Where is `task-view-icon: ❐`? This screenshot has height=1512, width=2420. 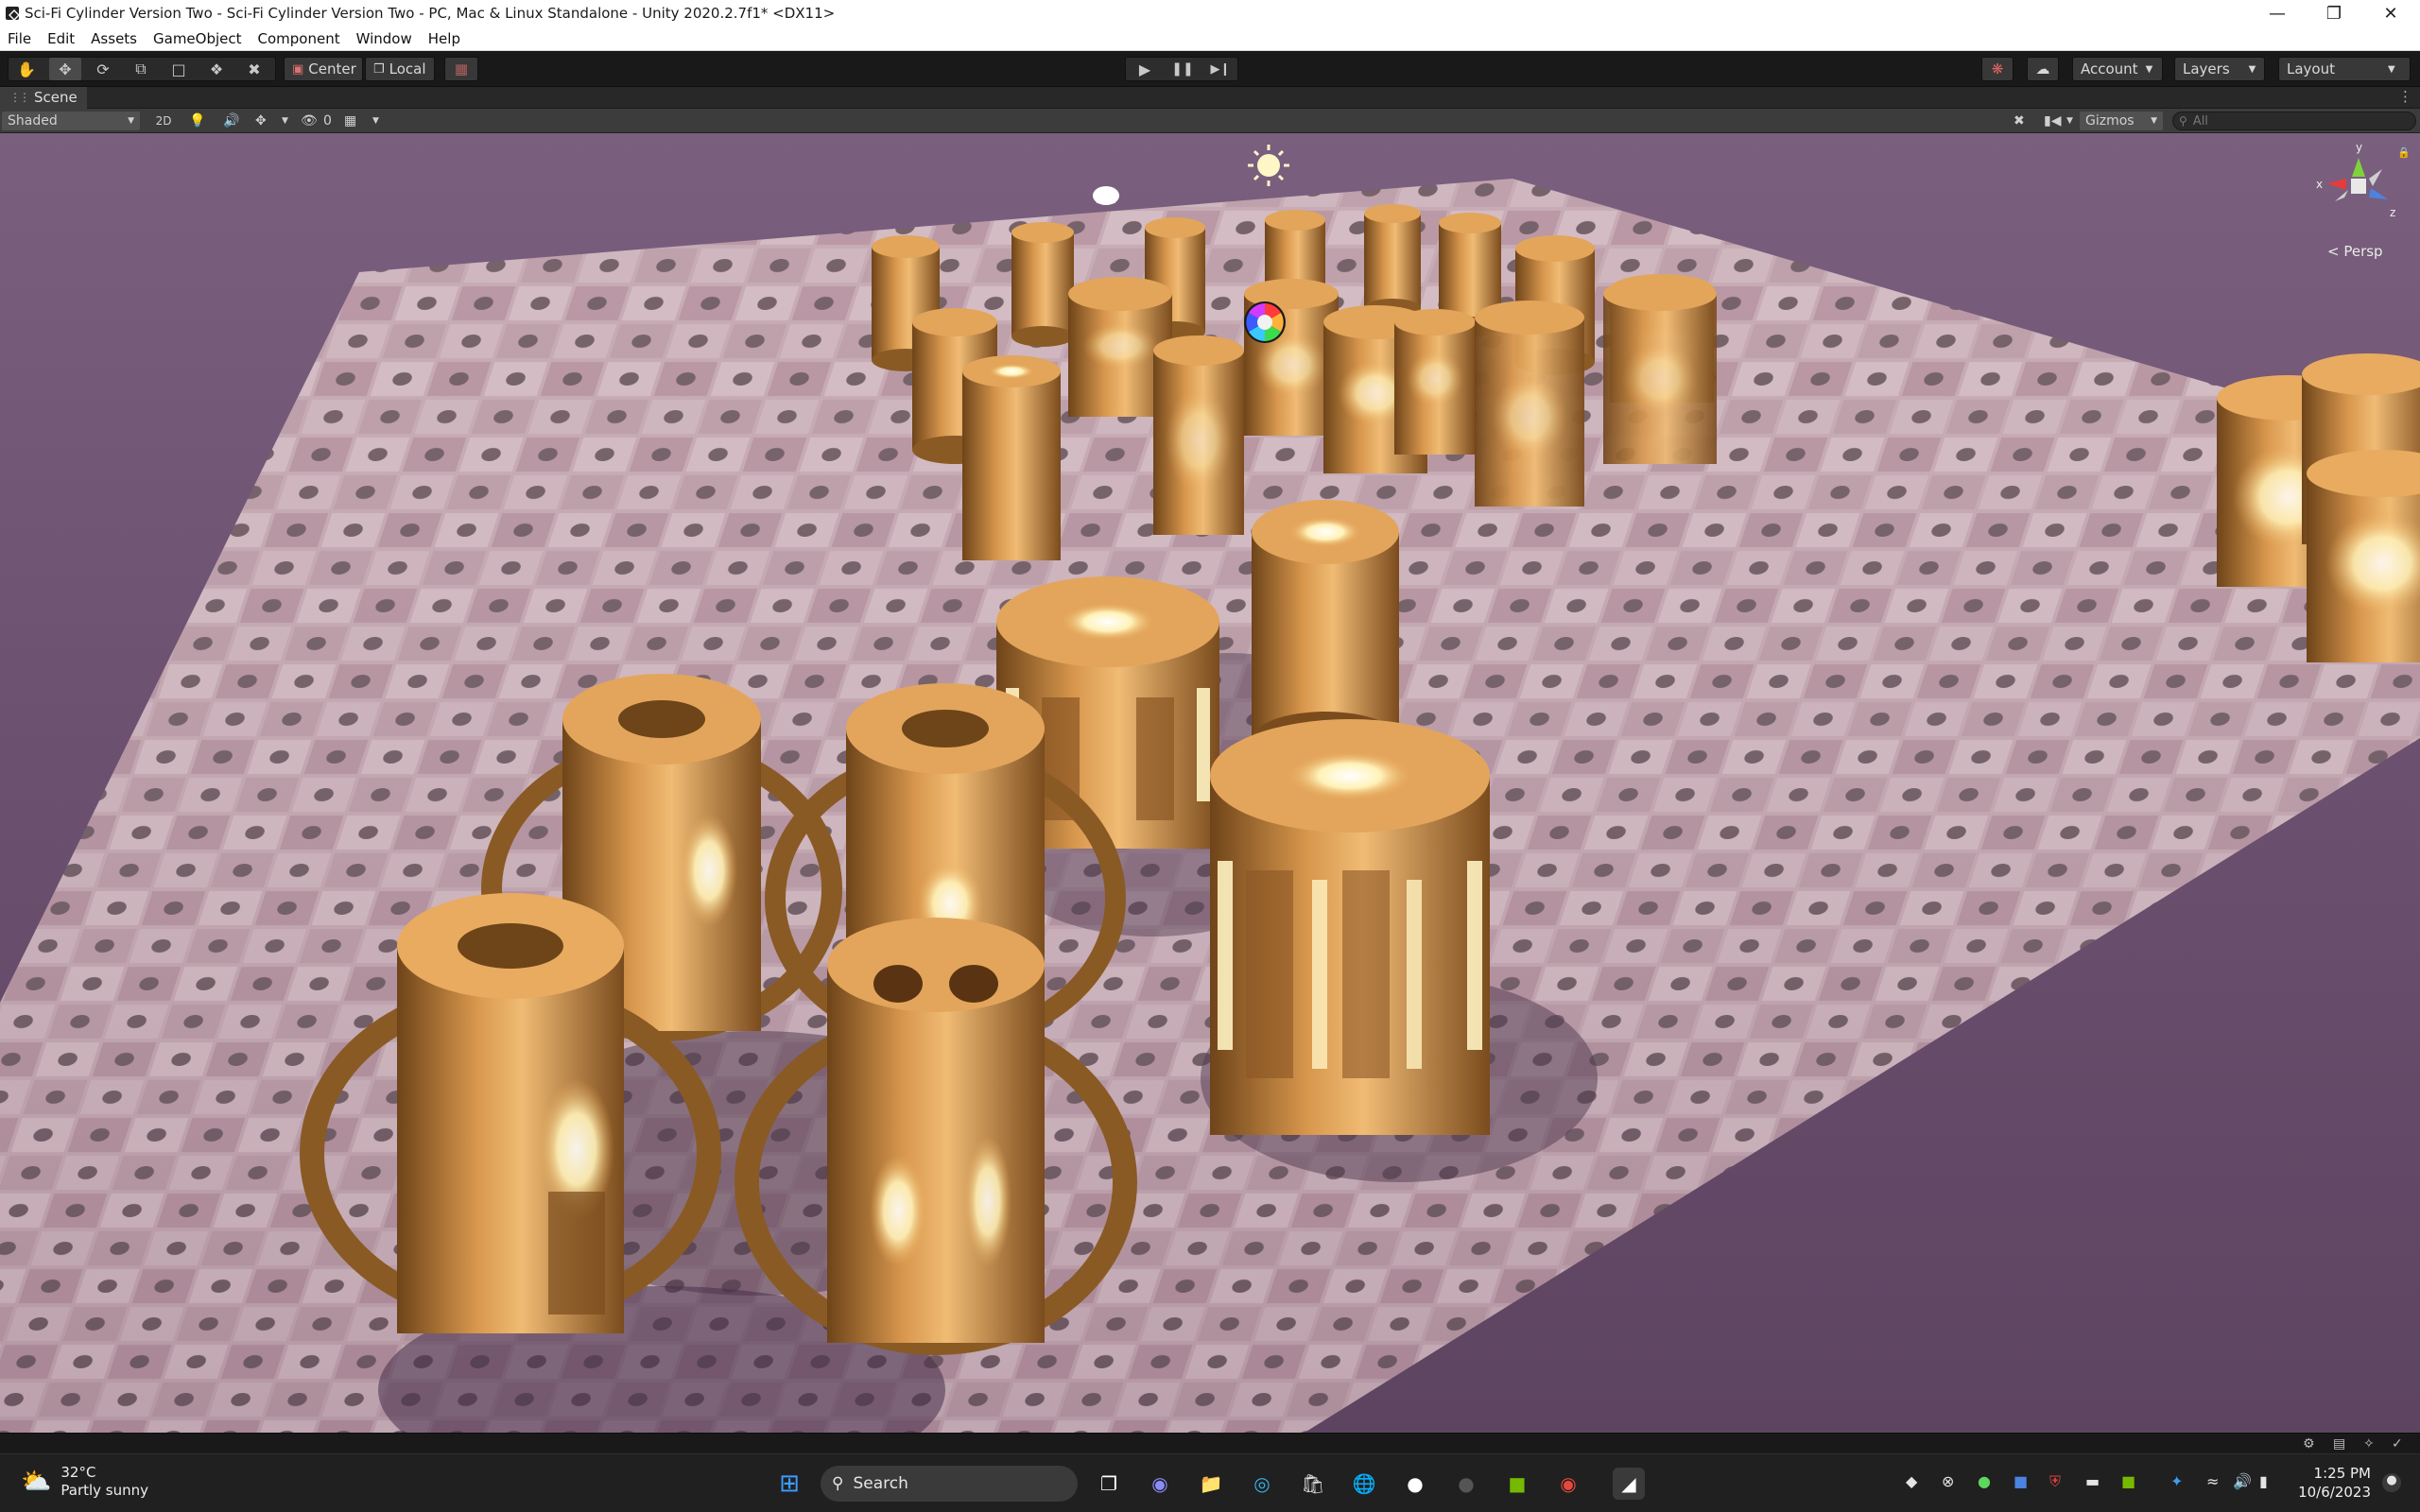 task-view-icon: ❐ is located at coordinates (1109, 1484).